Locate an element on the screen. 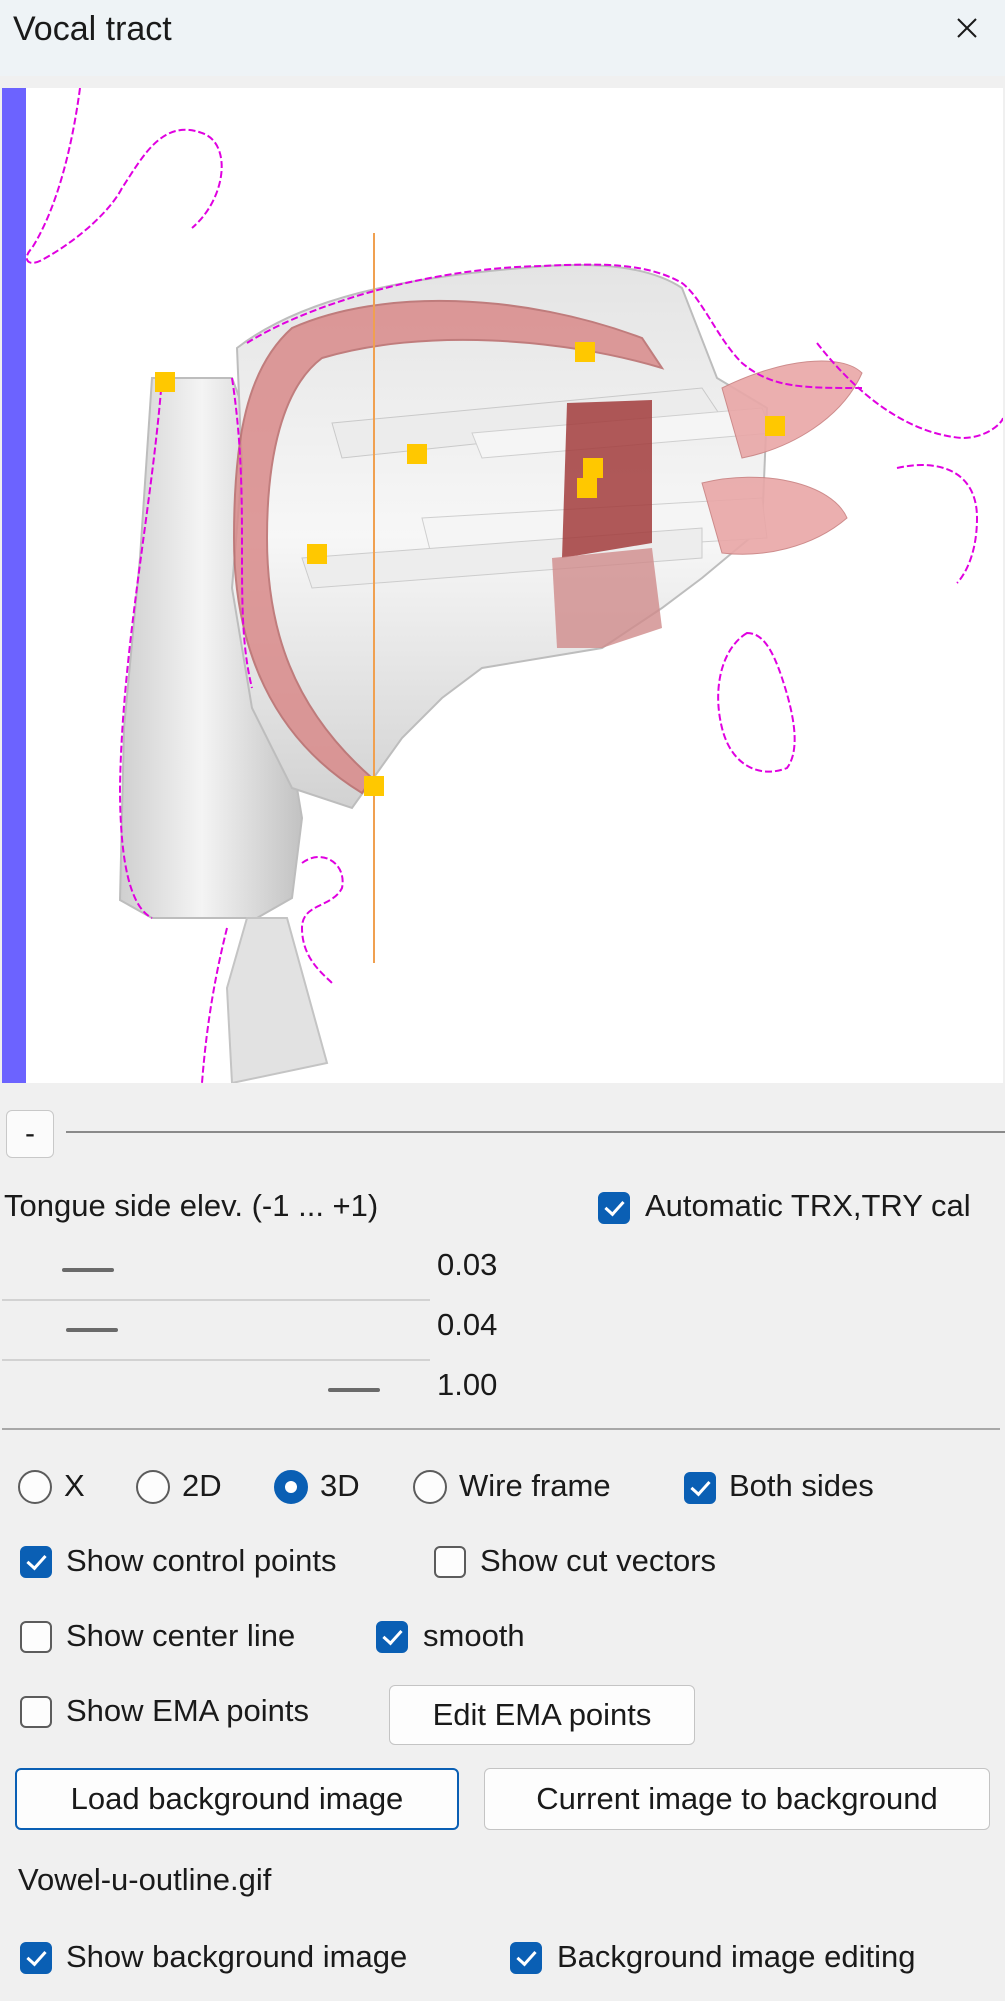 The width and height of the screenshot is (1005, 2001). auto-trx-checkbox is located at coordinates (614, 1208).